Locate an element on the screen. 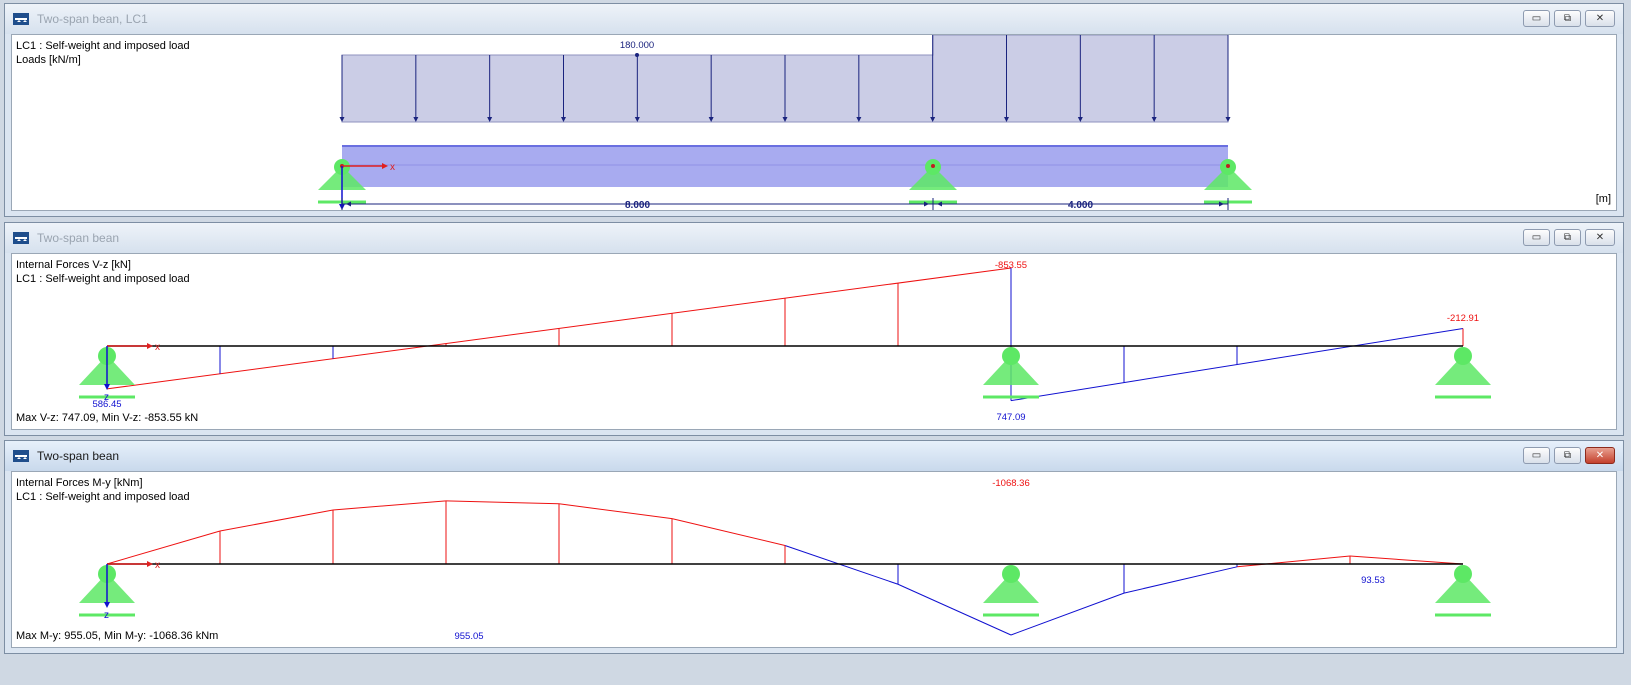  load-value-label: 180.000 is located at coordinates (637, 45).